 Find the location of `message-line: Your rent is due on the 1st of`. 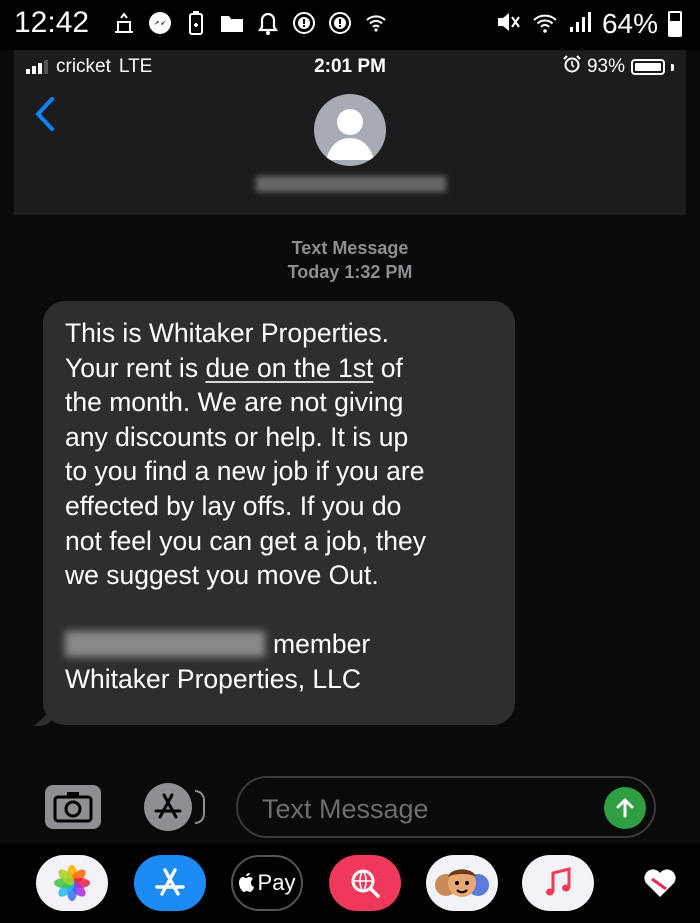

message-line: Your rent is due on the 1st of is located at coordinates (234, 367).